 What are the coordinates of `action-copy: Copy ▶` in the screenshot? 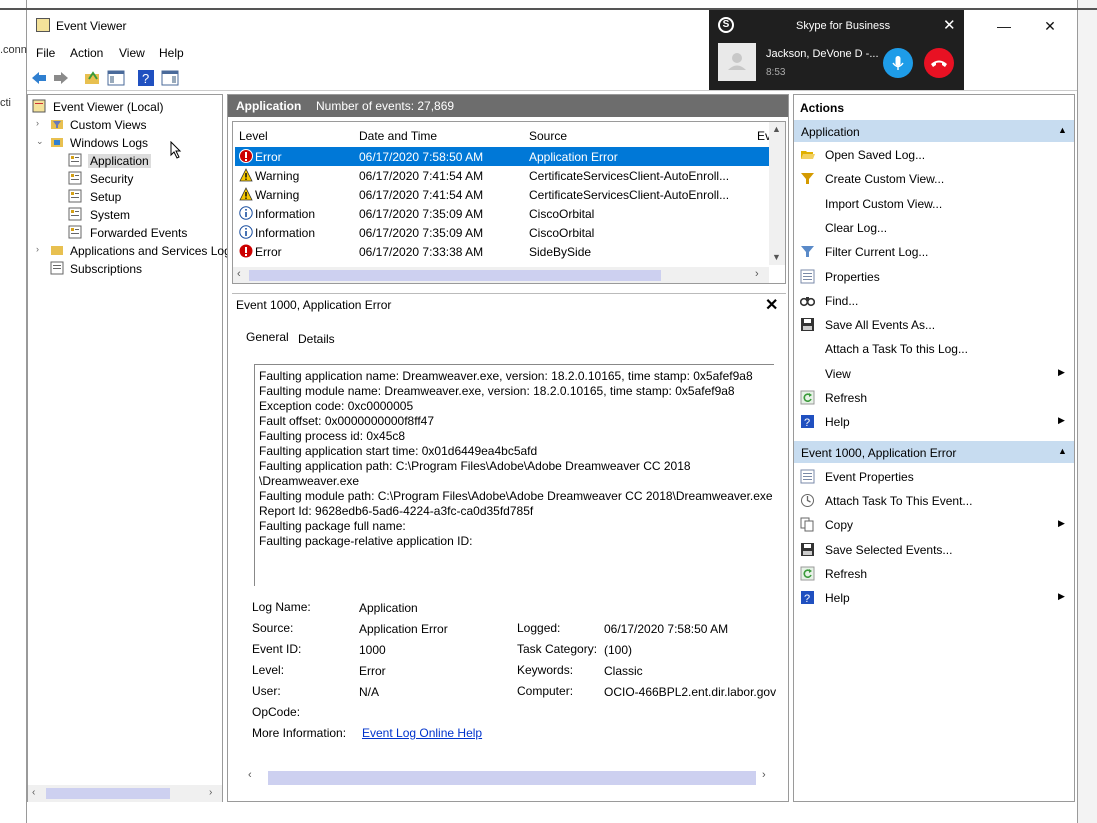 It's located at (934, 525).